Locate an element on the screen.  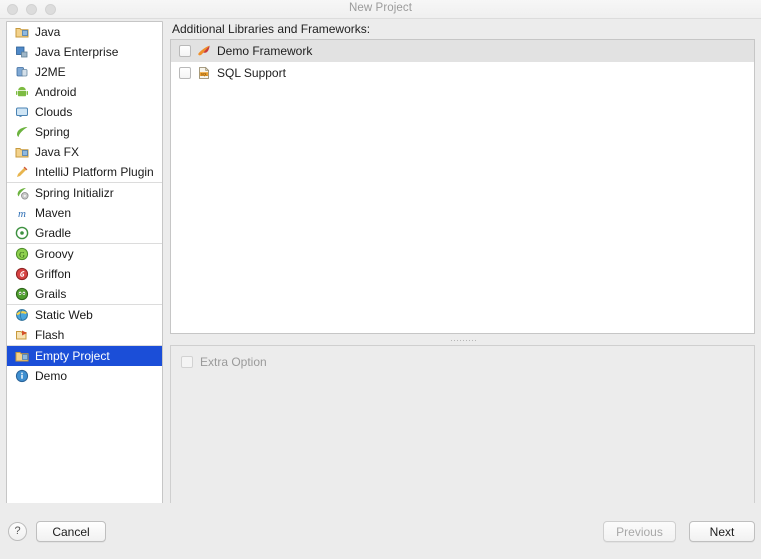
sidebar-item-spring: Spring is located at coordinates (84, 132).